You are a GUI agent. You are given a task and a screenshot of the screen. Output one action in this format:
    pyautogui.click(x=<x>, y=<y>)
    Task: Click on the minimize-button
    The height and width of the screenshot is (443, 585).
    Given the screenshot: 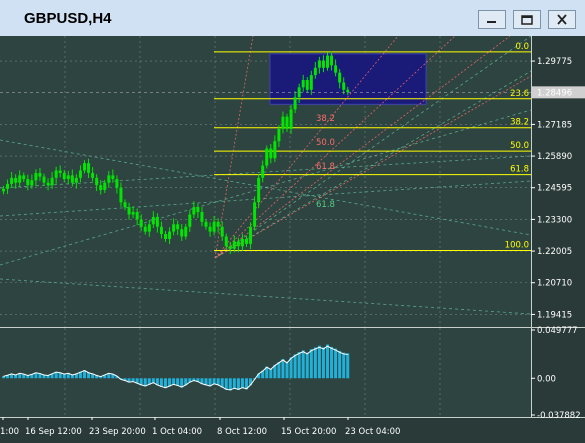 What is the action you would take?
    pyautogui.click(x=492, y=19)
    